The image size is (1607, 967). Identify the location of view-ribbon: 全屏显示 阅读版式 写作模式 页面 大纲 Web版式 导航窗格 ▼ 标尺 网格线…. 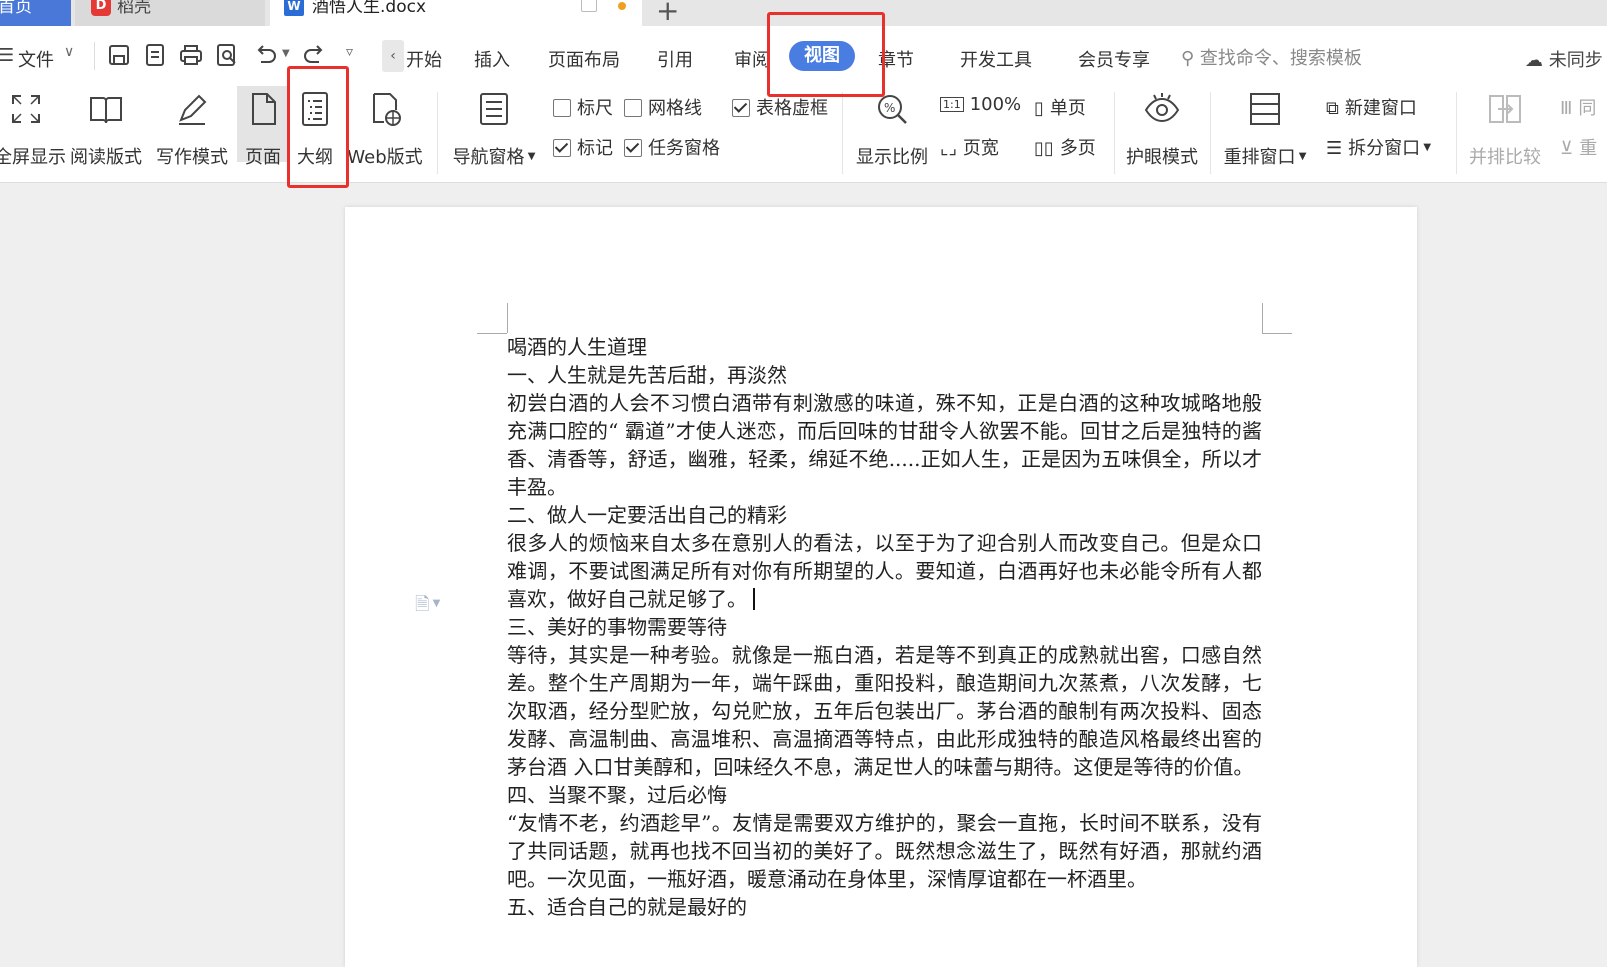
(803, 134).